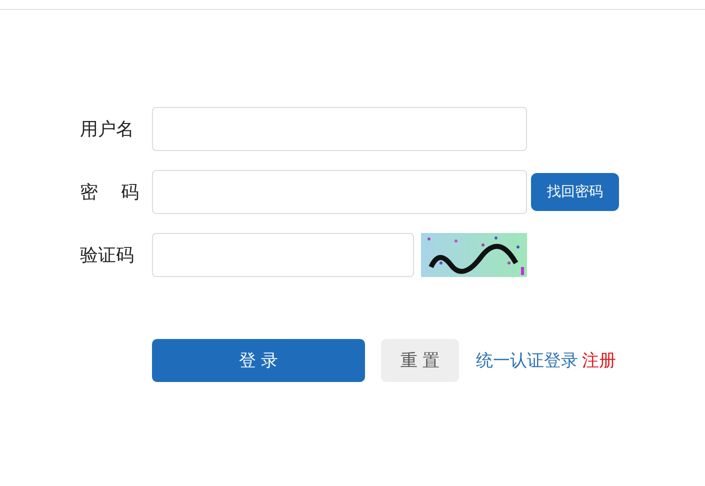 The width and height of the screenshot is (705, 486). What do you see at coordinates (107, 255) in the screenshot?
I see `field-label: 验证码` at bounding box center [107, 255].